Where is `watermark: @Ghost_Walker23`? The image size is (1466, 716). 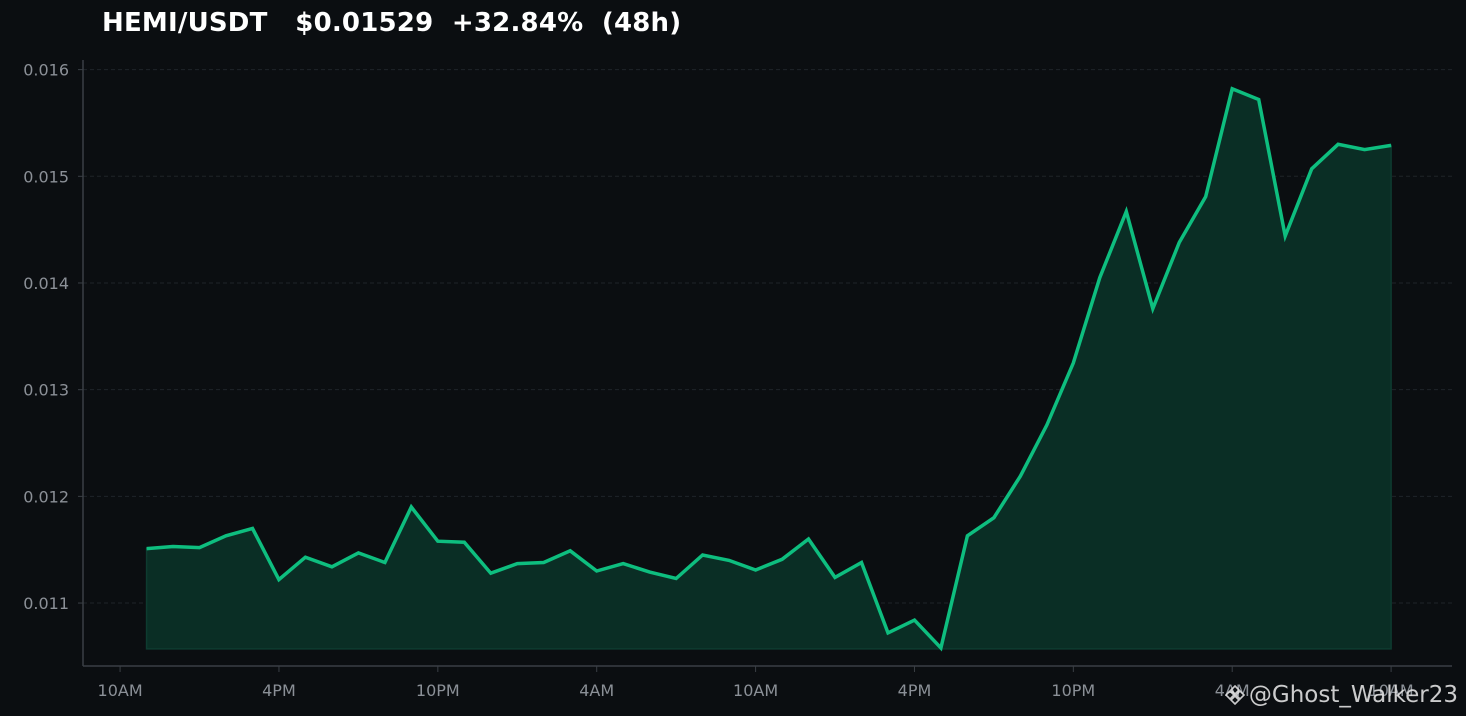
watermark: @Ghost_Walker23 is located at coordinates (1341, 695).